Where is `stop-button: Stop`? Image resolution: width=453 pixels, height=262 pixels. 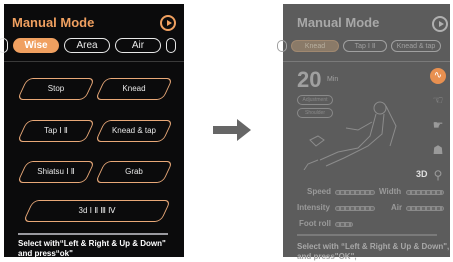 stop-button: Stop is located at coordinates (56, 89).